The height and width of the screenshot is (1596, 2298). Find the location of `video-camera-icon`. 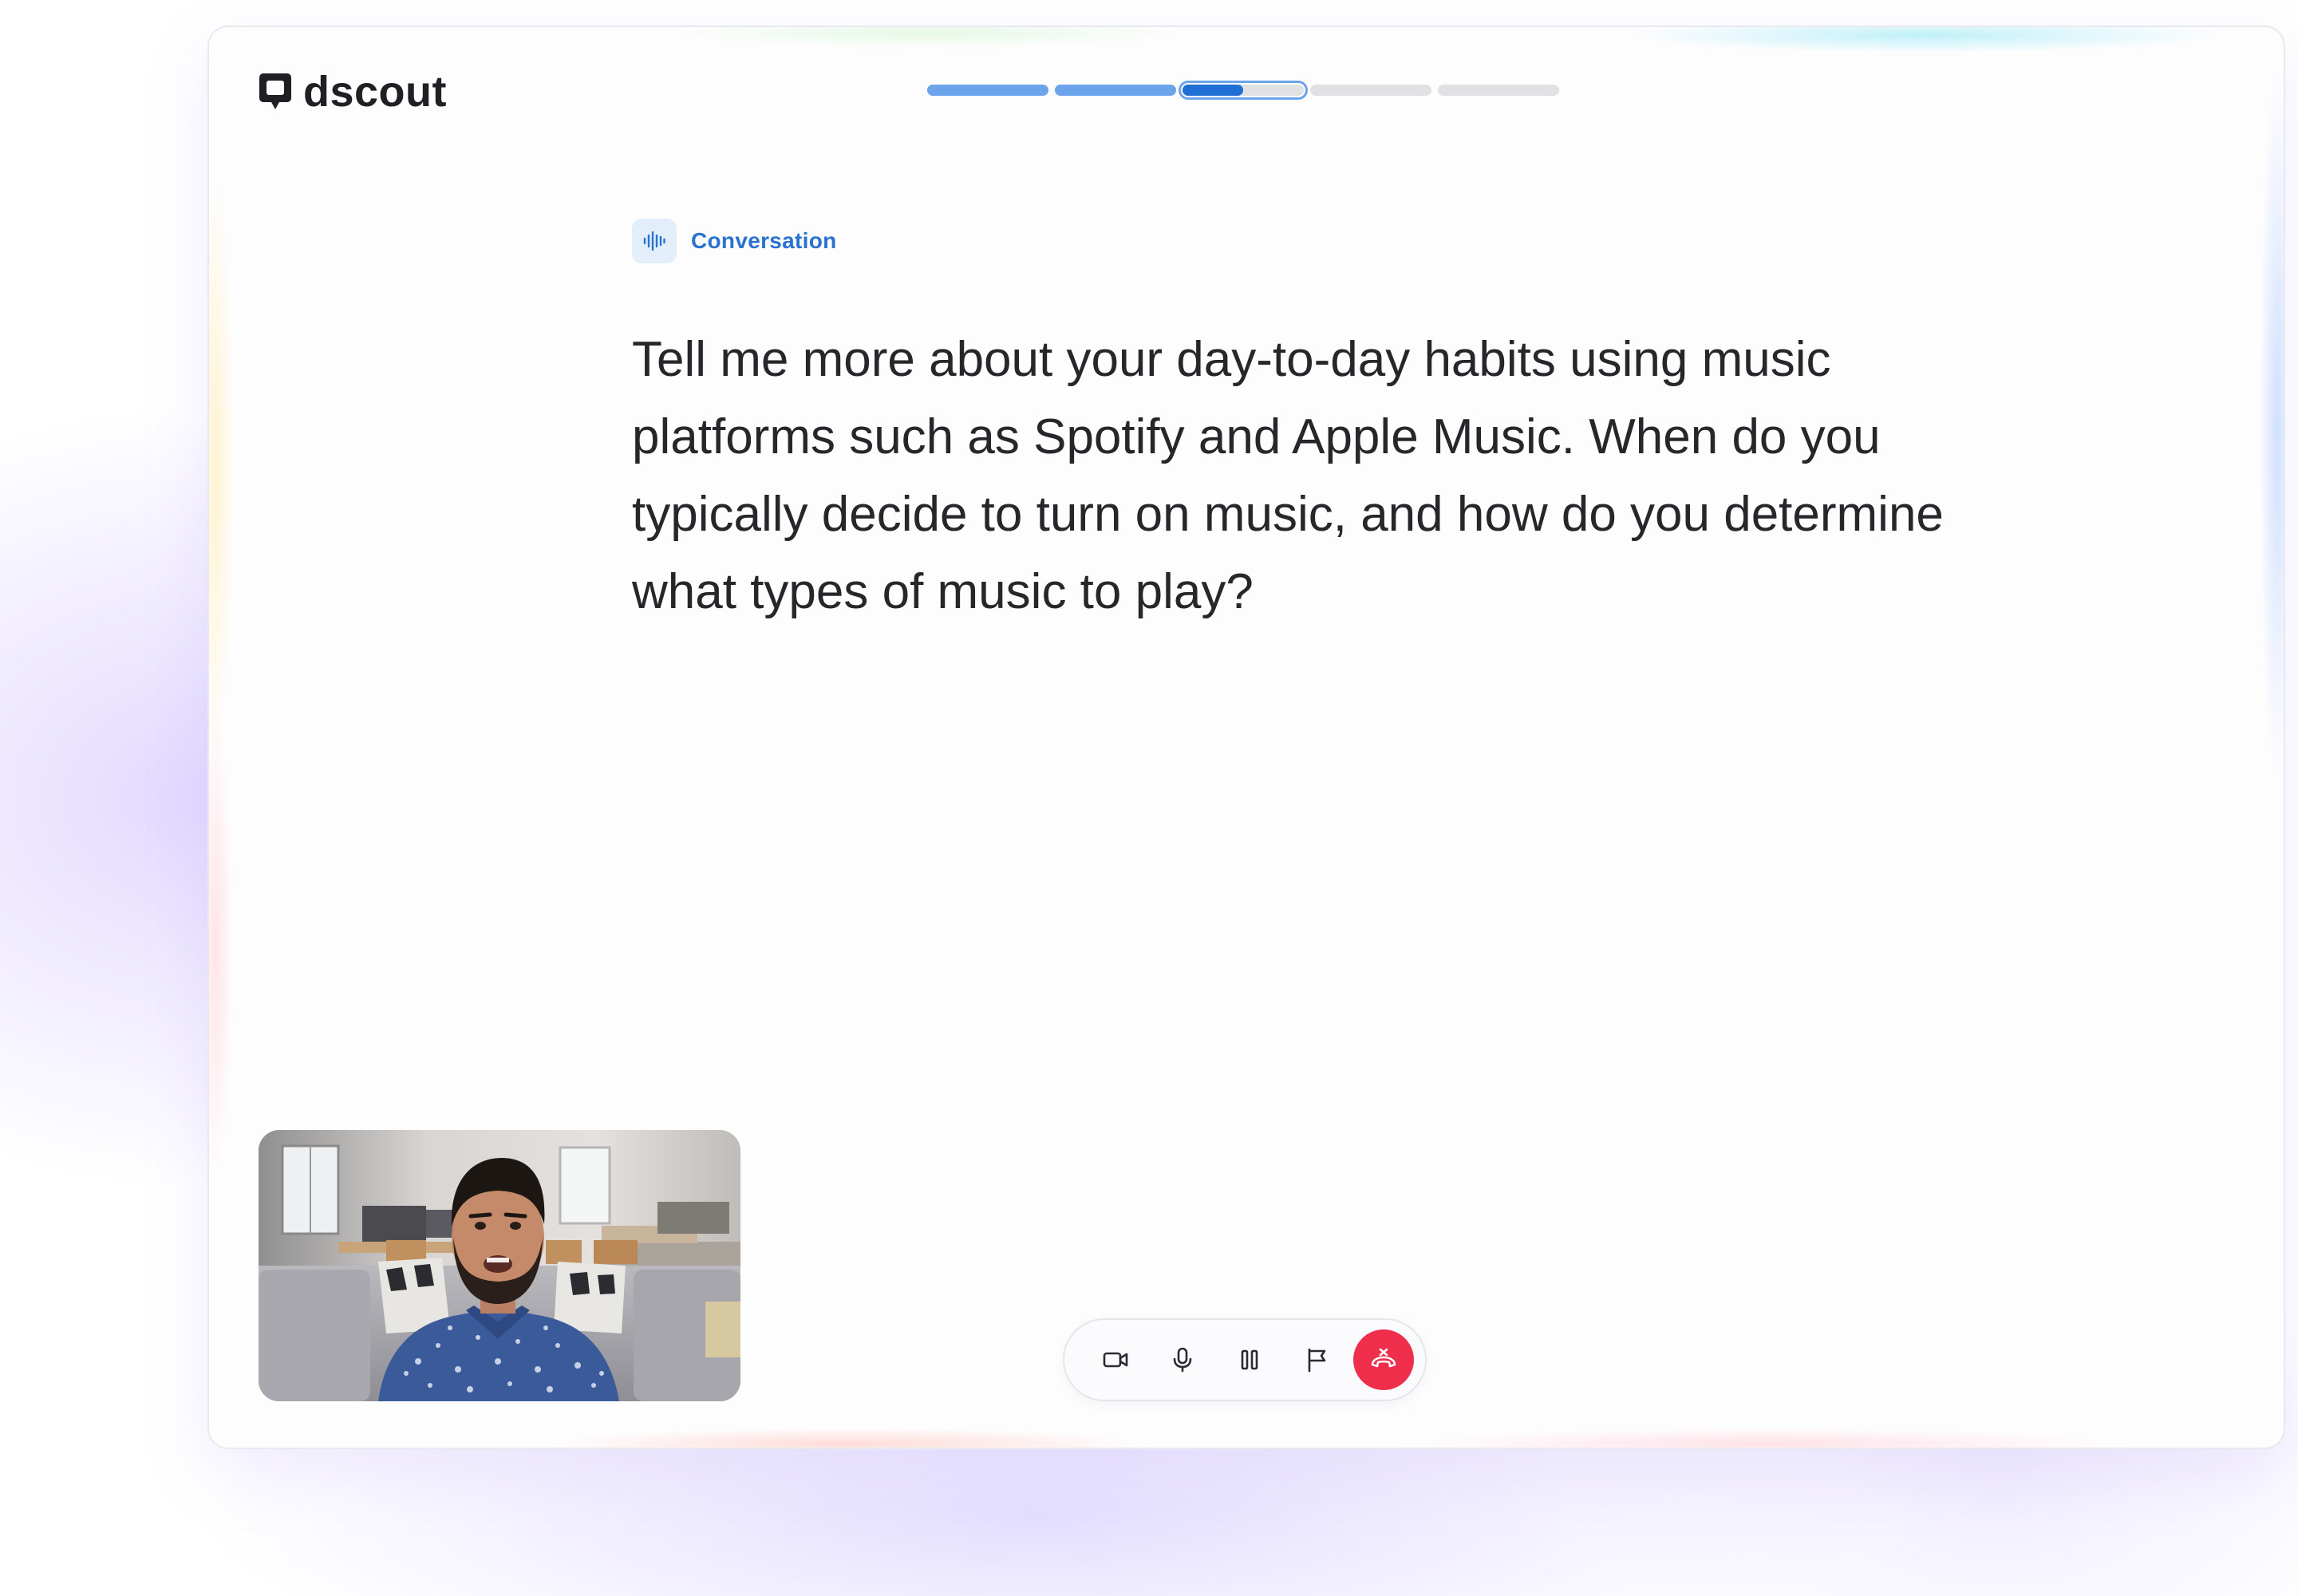

video-camera-icon is located at coordinates (1115, 1360).